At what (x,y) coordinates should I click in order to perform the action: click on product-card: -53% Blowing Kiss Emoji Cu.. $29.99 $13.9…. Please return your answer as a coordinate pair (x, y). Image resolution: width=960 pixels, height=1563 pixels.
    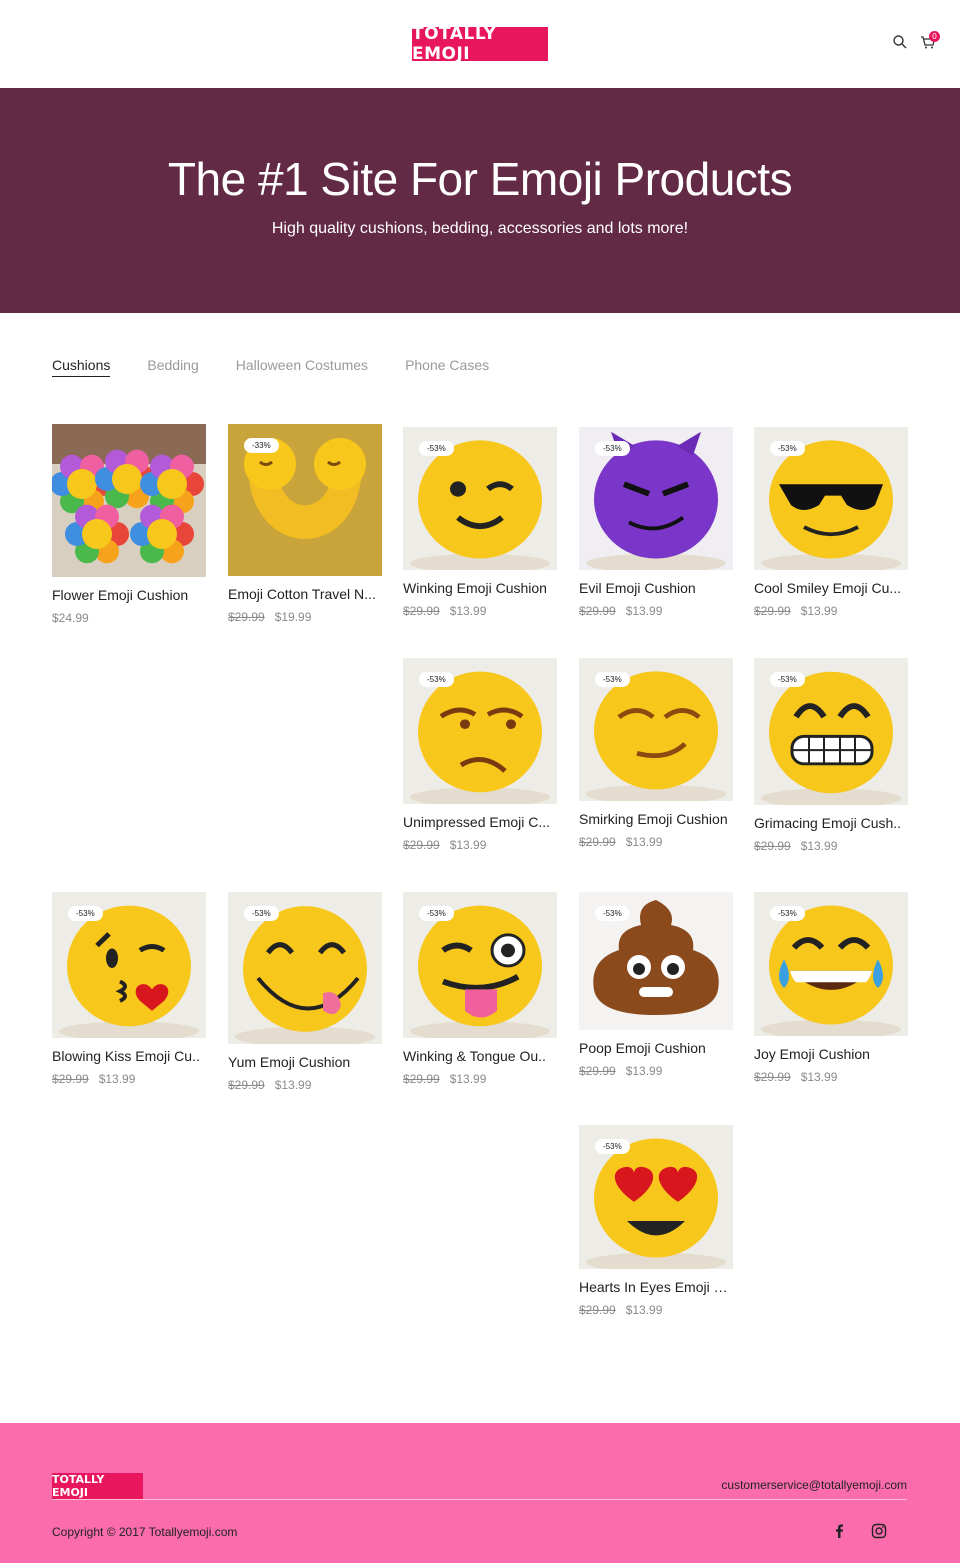
    Looking at the image, I should click on (129, 989).